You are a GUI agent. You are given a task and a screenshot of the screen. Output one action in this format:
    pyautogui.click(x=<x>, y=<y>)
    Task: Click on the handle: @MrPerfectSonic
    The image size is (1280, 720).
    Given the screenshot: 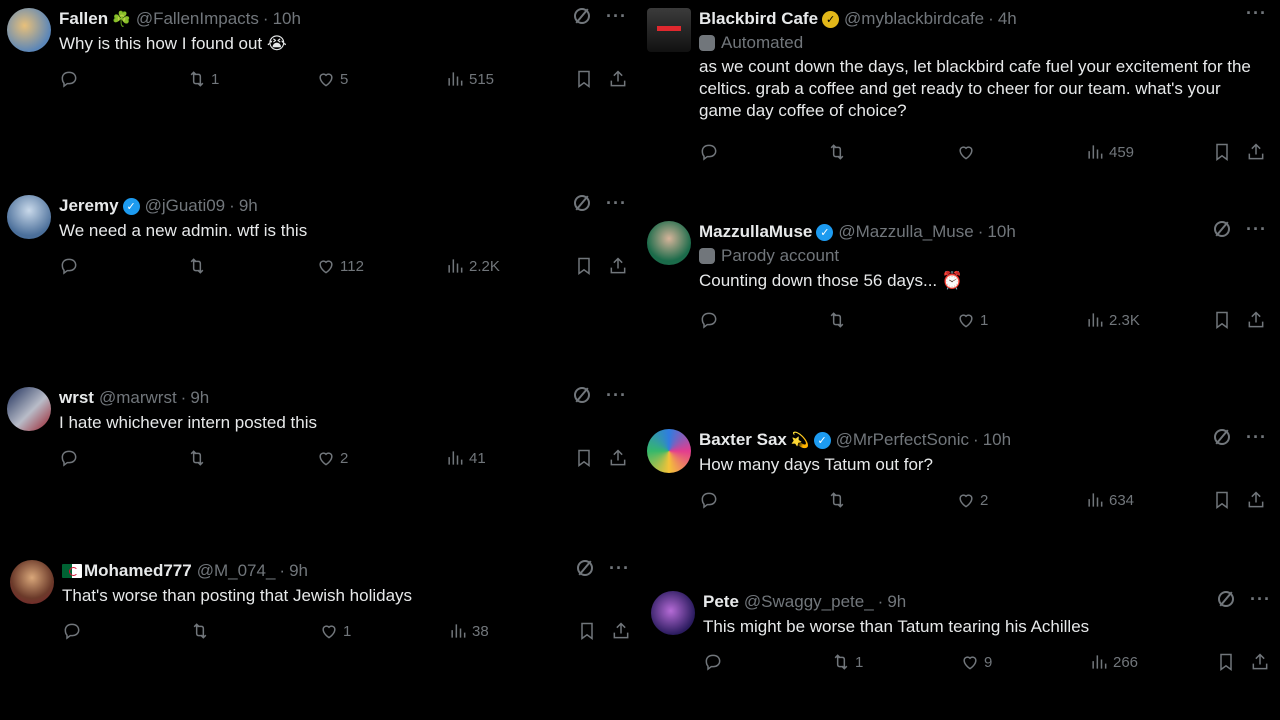 What is the action you would take?
    pyautogui.click(x=902, y=440)
    